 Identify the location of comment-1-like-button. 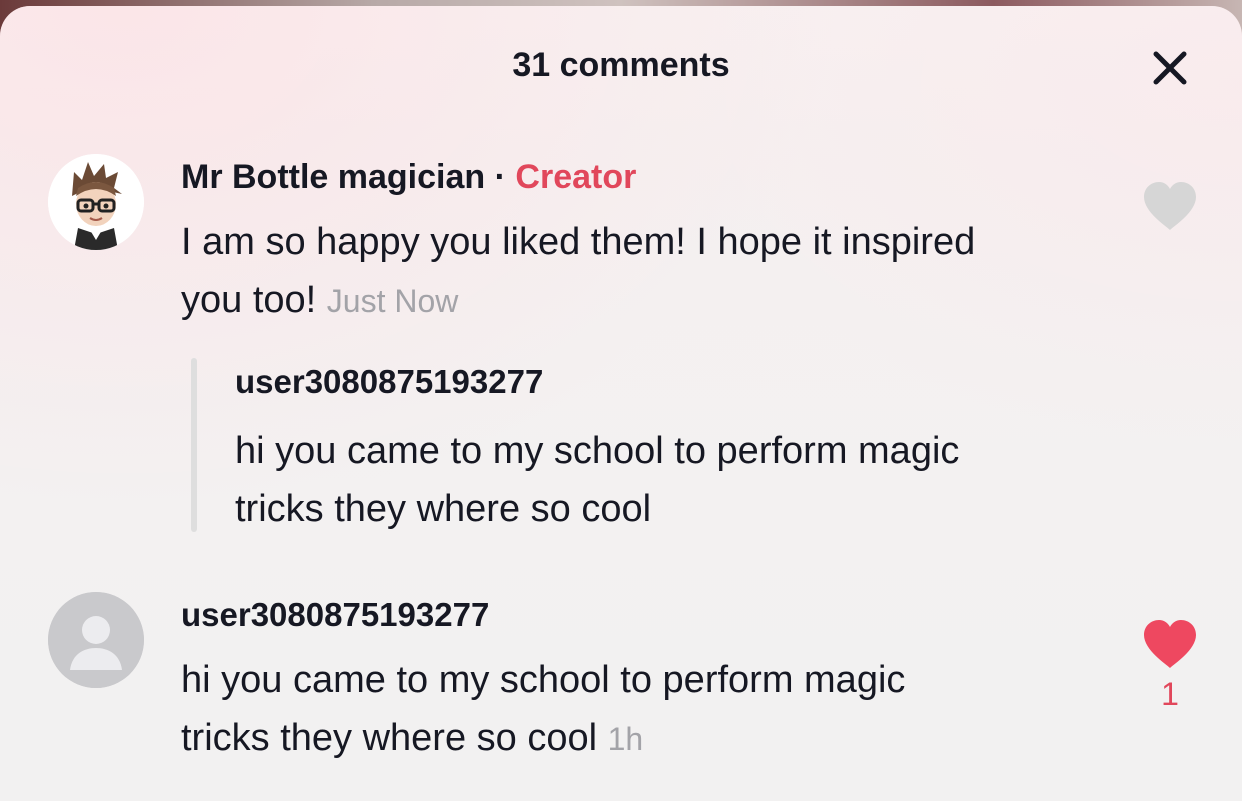
(1170, 206).